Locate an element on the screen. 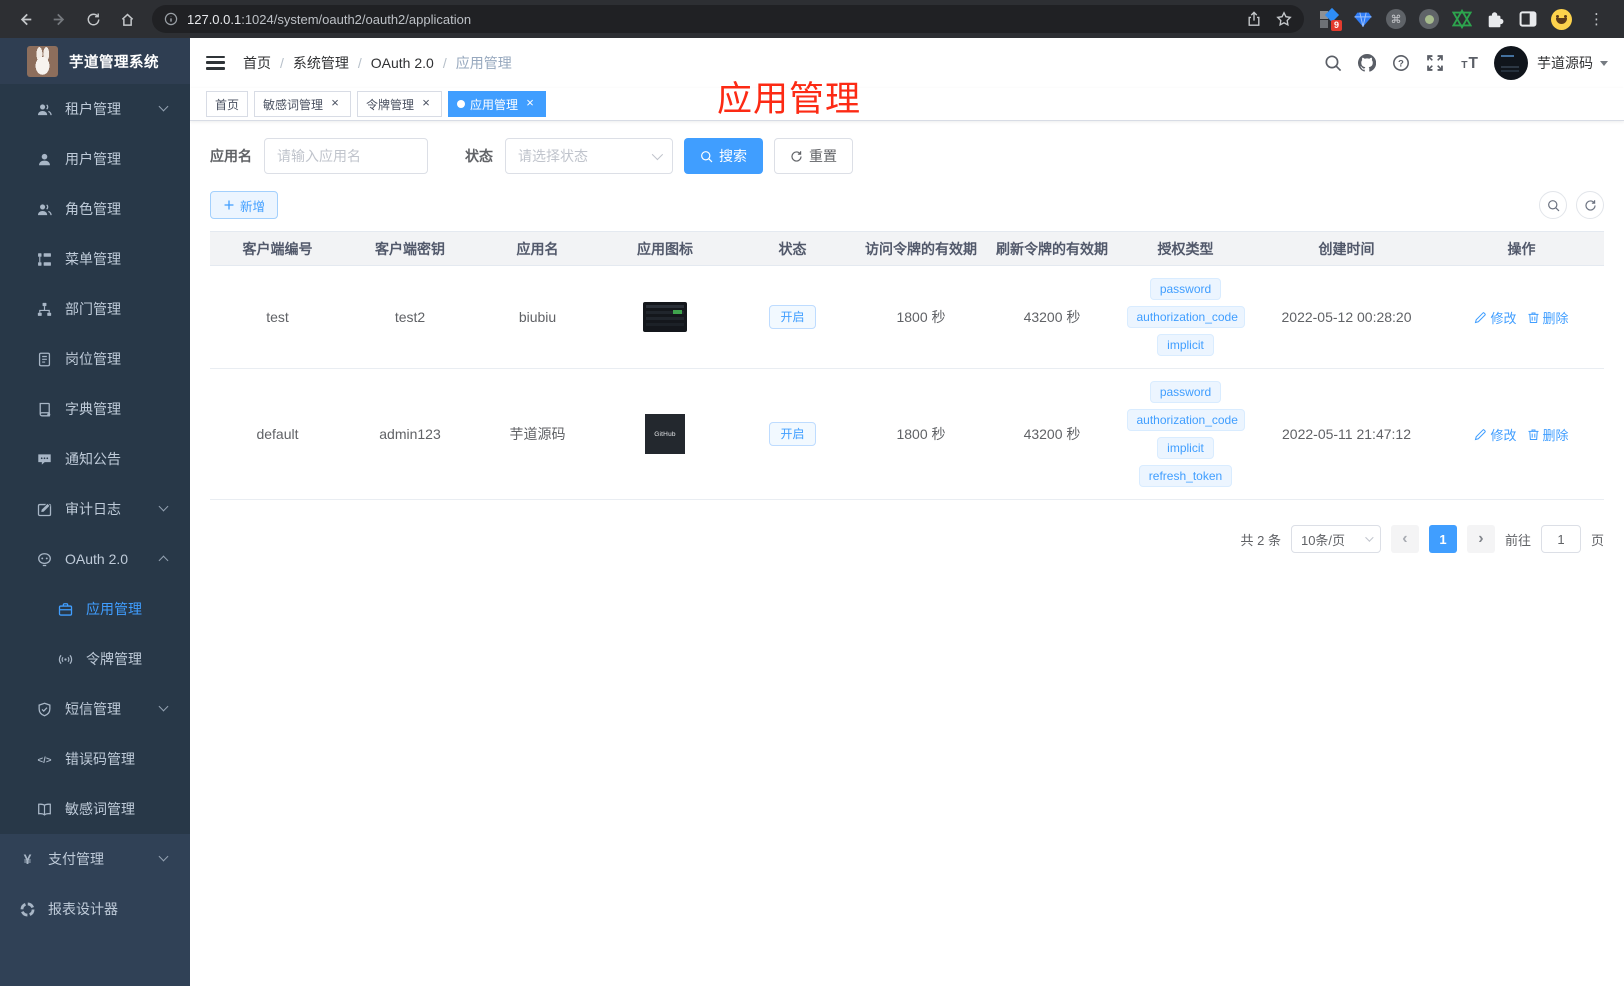 This screenshot has height=986, width=1624. briefcase-icon is located at coordinates (65, 609).